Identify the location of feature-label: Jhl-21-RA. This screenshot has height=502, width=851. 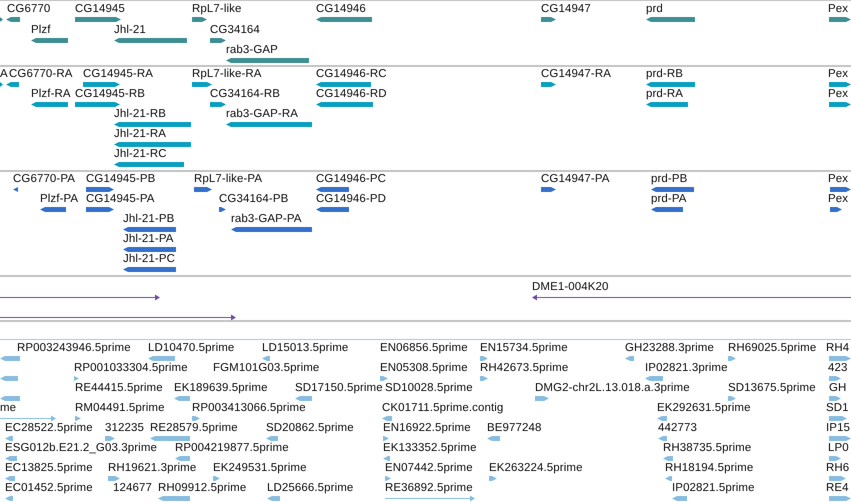
(140, 134).